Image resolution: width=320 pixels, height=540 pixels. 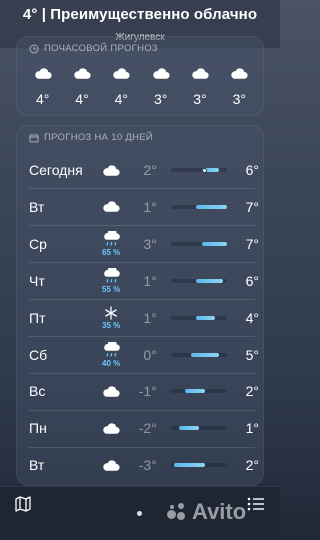 I want to click on day-row: Пн -2° 1°, so click(x=144, y=428).